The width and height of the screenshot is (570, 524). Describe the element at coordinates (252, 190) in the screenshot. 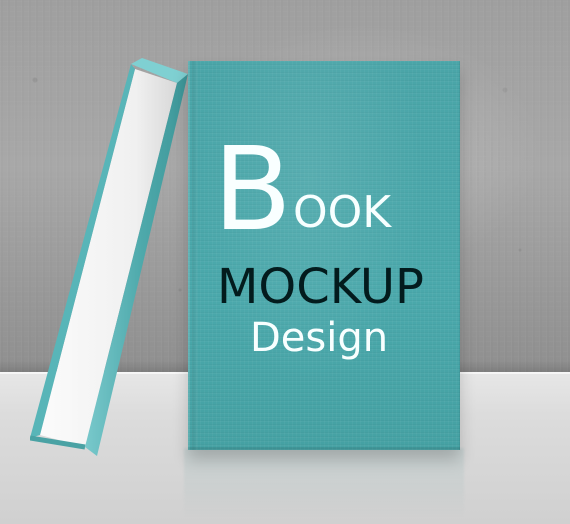

I see `cover-big-letter: B` at that location.